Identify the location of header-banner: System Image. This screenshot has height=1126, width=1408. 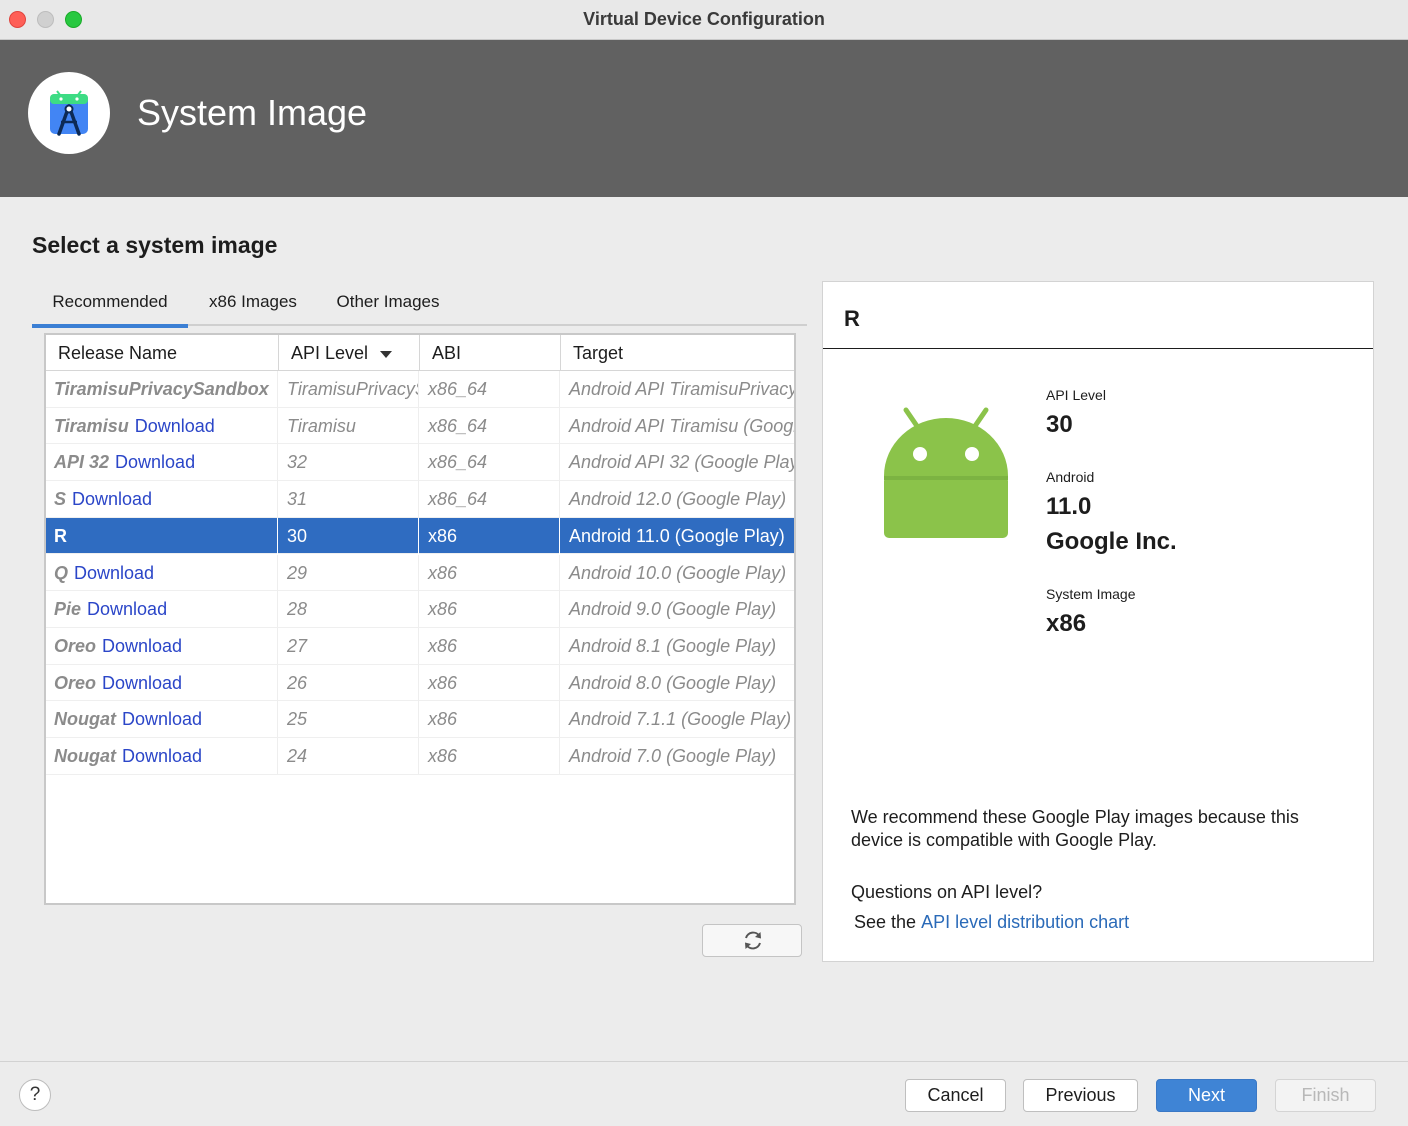
(704, 118).